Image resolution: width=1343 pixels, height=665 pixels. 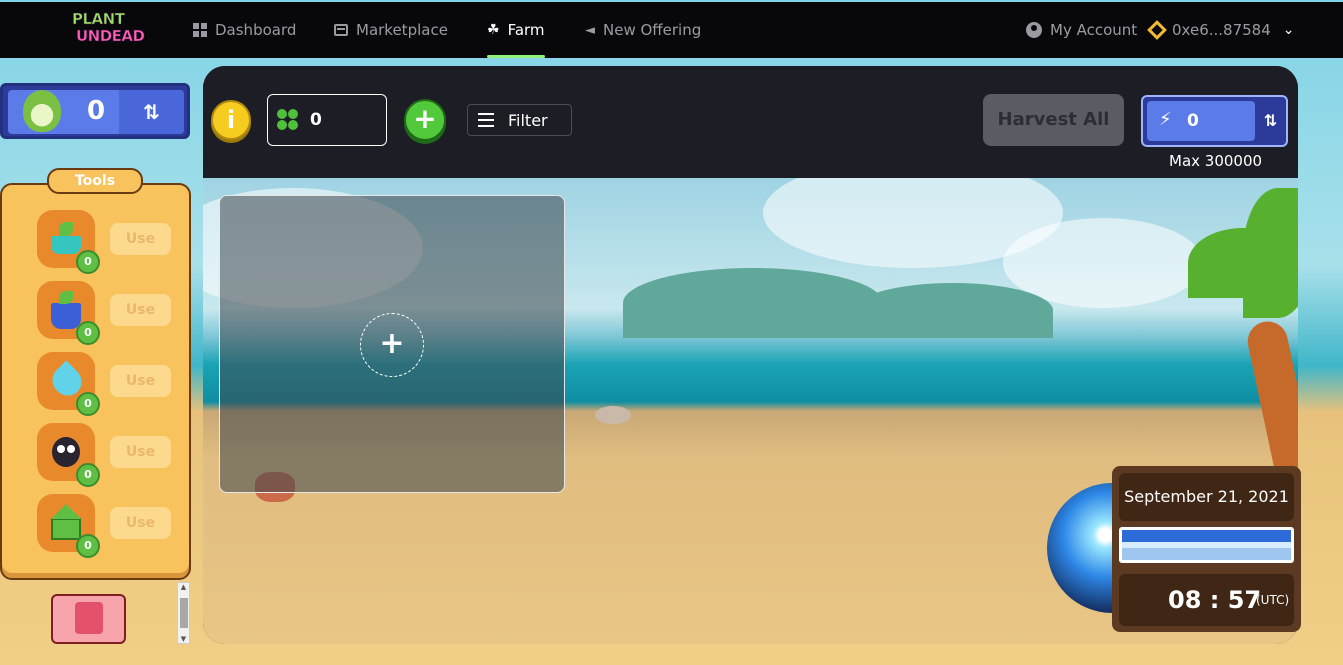 I want to click on tools-title: Tools, so click(x=95, y=181).